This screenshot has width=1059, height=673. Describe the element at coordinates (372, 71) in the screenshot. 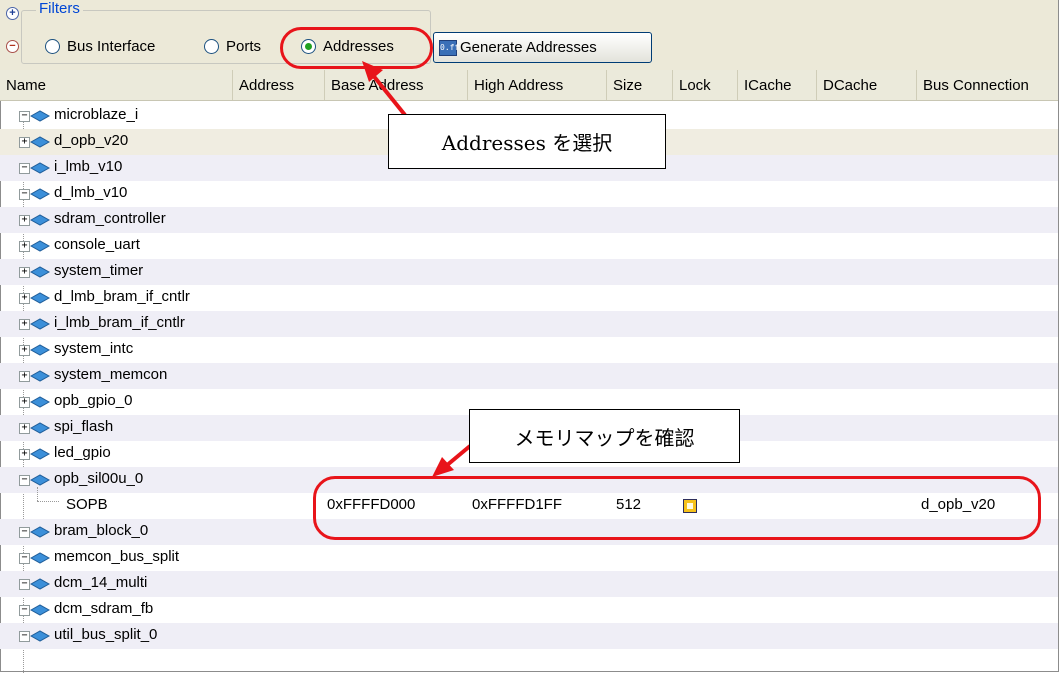

I see `arrow-head-icon` at that location.